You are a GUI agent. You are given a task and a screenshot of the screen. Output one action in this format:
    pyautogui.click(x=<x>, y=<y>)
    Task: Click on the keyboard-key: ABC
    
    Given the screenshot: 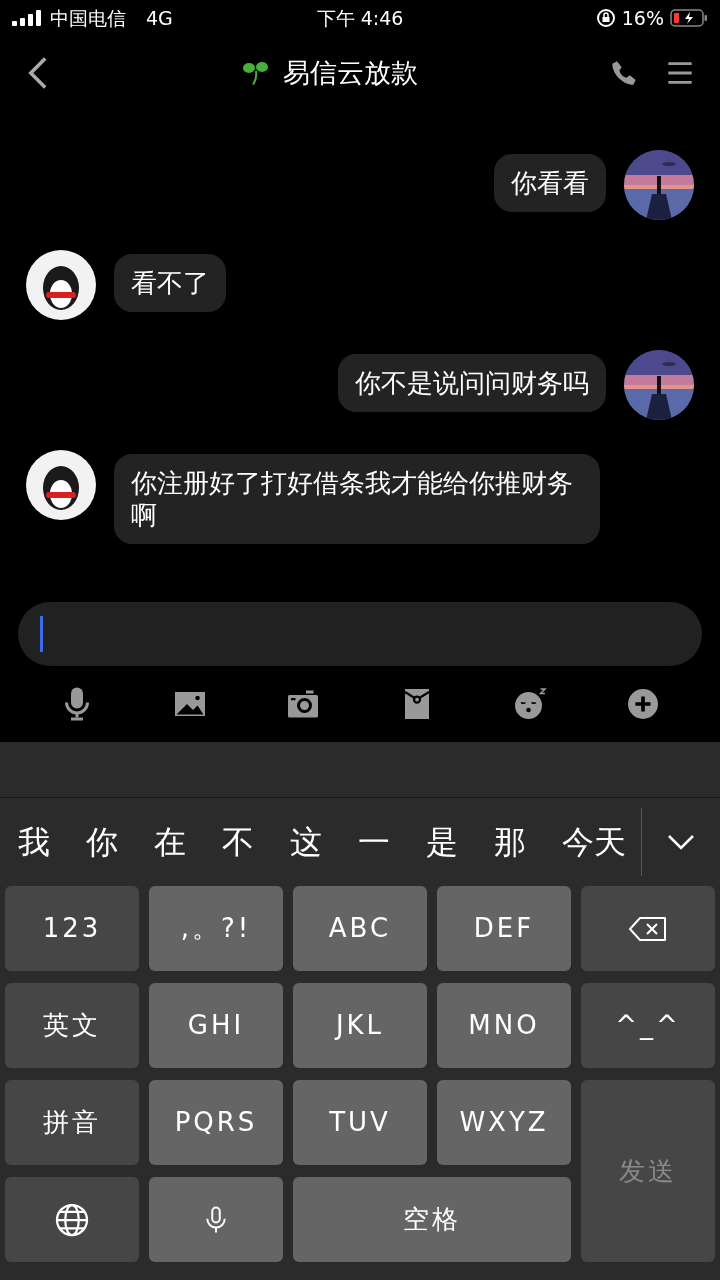 What is the action you would take?
    pyautogui.click(x=360, y=928)
    